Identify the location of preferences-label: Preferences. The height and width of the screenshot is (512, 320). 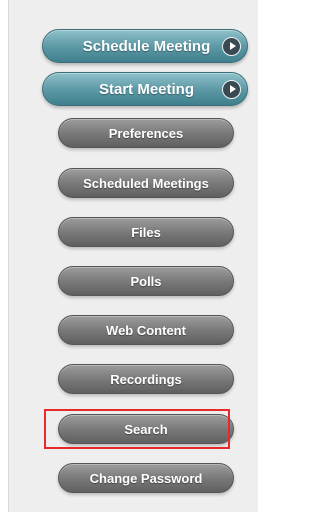
(146, 133).